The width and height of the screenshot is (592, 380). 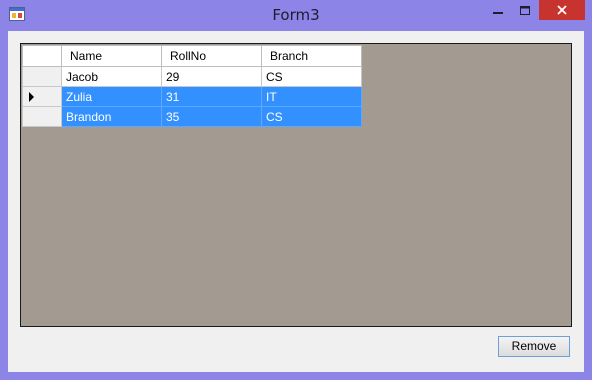 I want to click on cell-rollno: 29, so click(x=211, y=76).